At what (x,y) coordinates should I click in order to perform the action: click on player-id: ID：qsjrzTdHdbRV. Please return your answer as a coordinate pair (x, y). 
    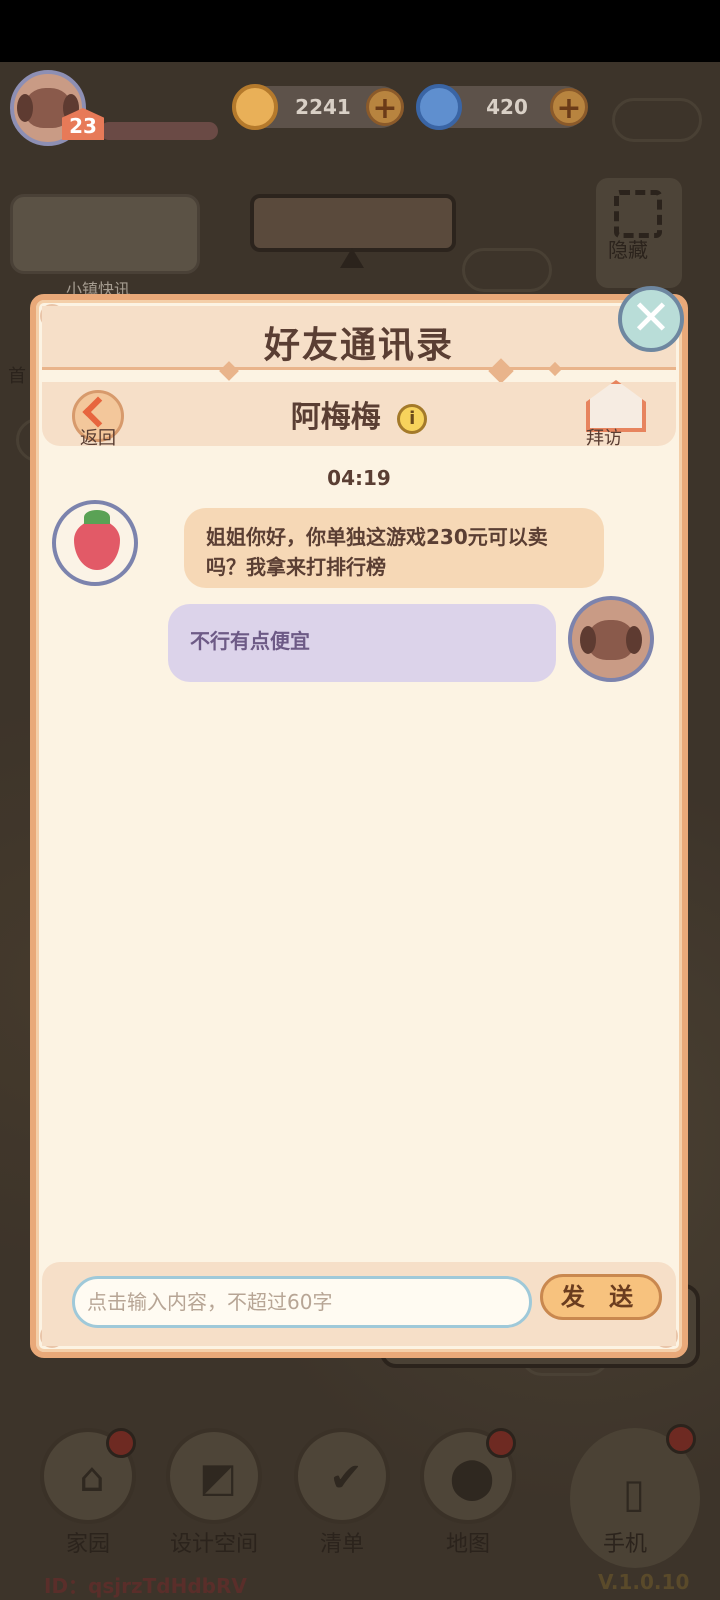
    Looking at the image, I should click on (145, 1586).